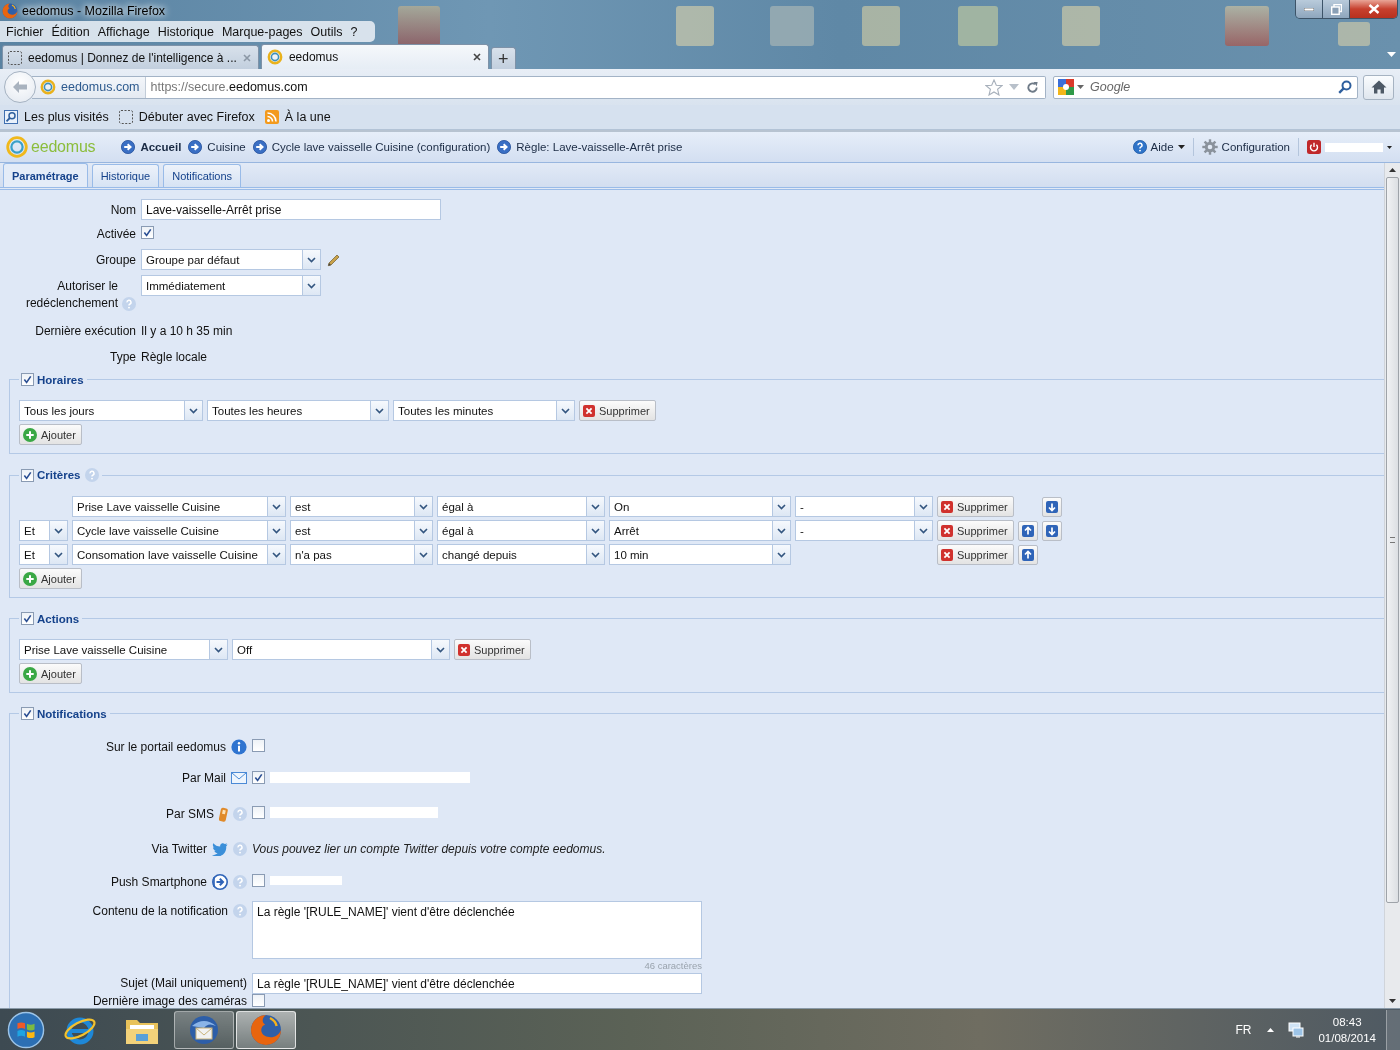 This screenshot has width=1400, height=1050. What do you see at coordinates (700, 554) in the screenshot?
I see `select-field: 10 min` at bounding box center [700, 554].